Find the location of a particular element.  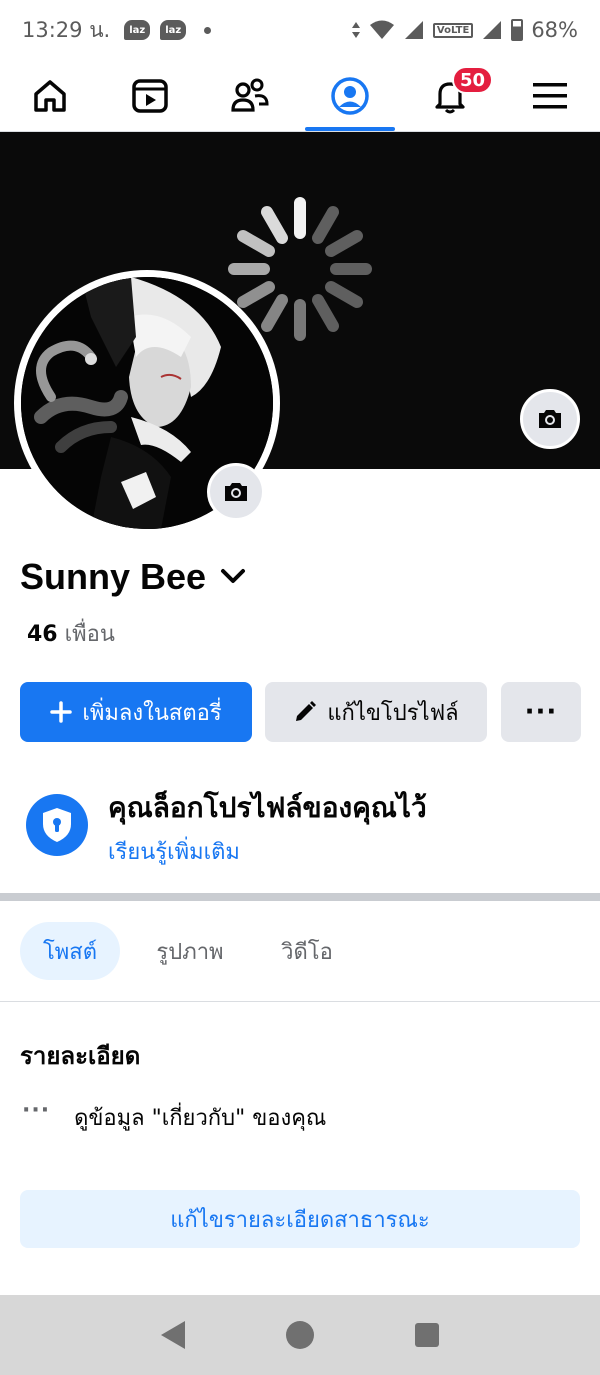

friends-count: 46 เพื่อน is located at coordinates (71, 633).